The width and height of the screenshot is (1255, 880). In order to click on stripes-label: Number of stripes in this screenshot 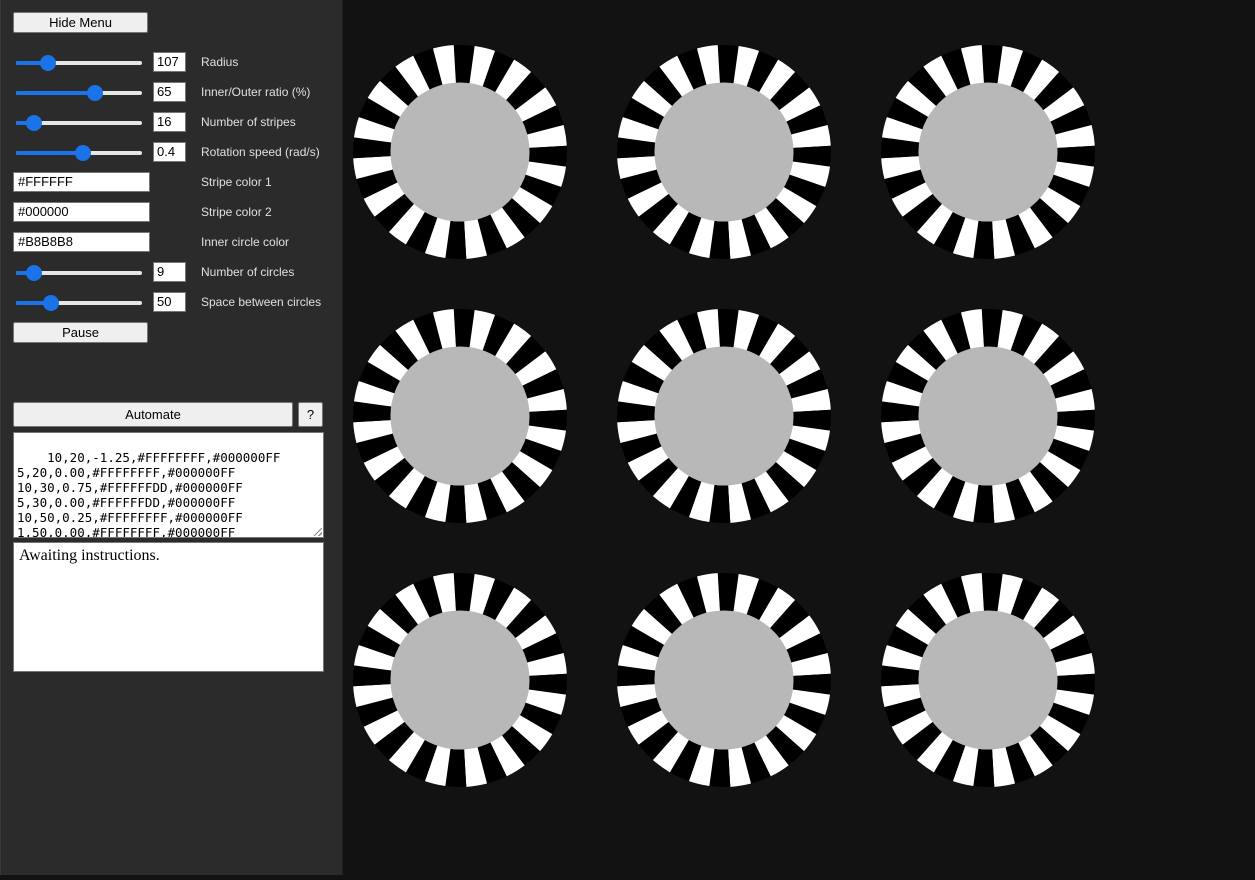, I will do `click(248, 122)`.